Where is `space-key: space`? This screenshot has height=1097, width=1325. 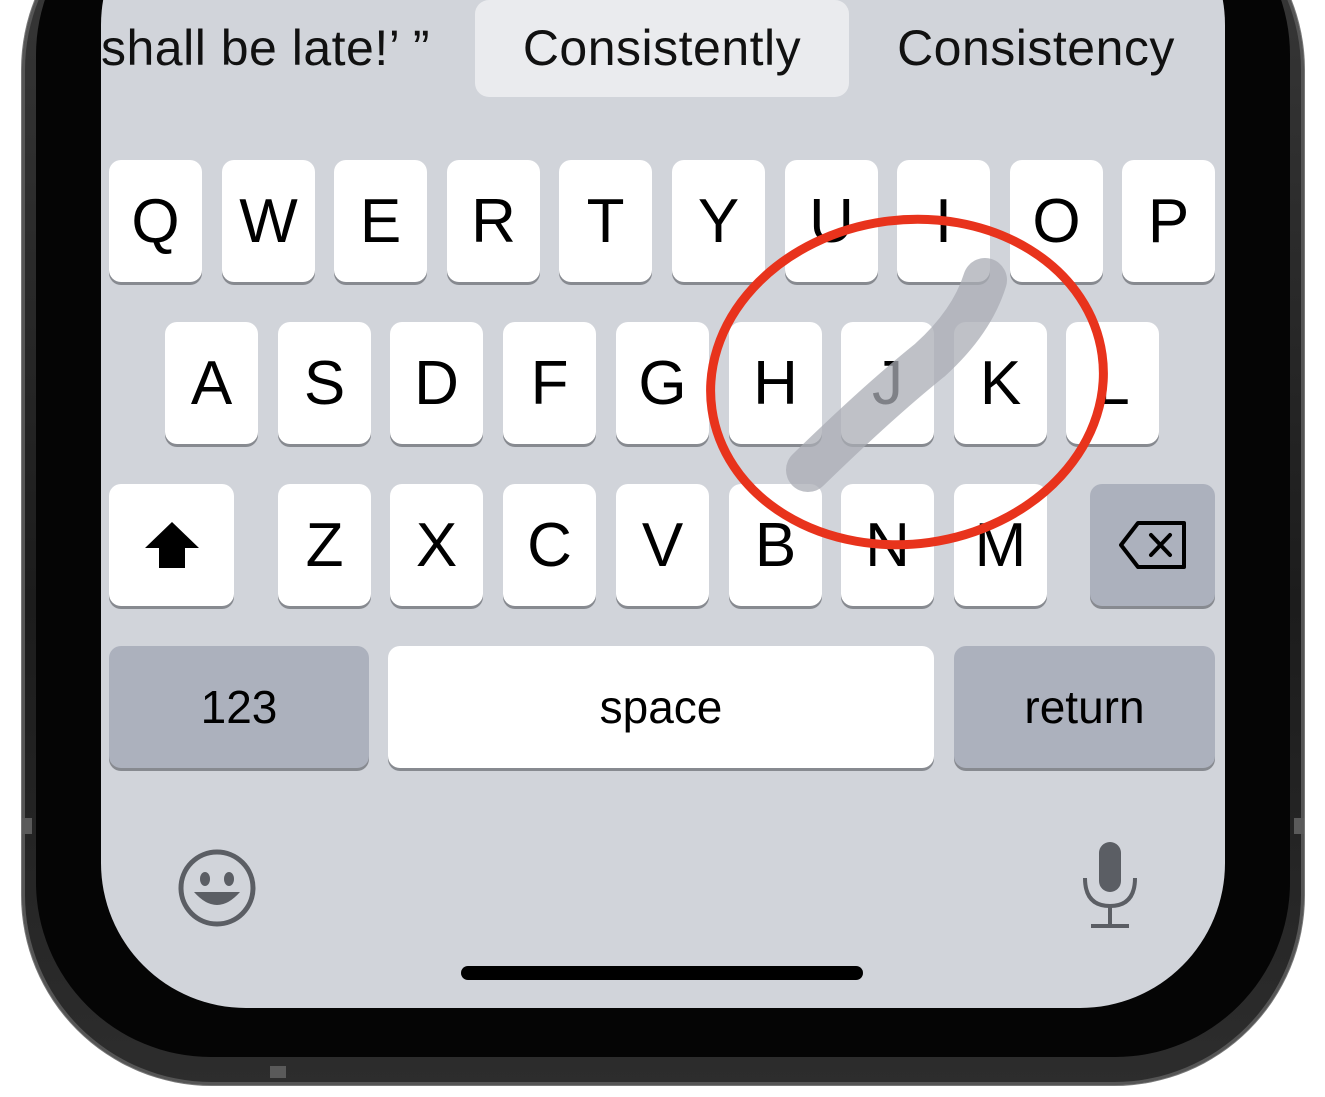
space-key: space is located at coordinates (661, 707).